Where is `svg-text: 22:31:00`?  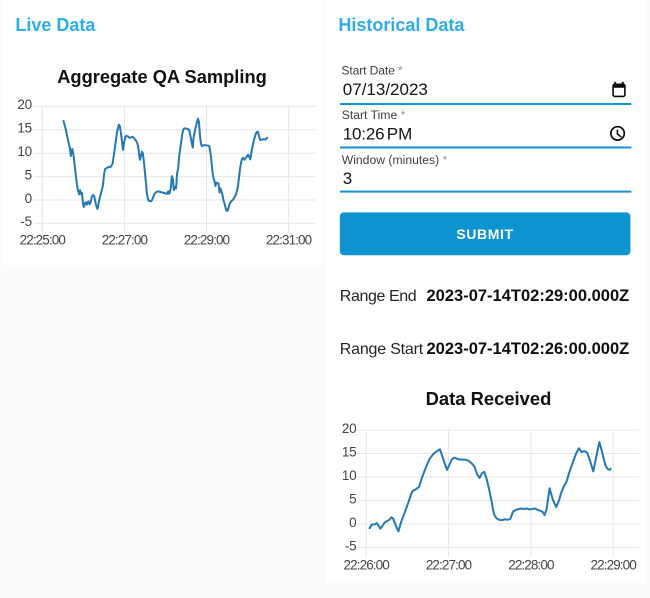
svg-text: 22:31:00 is located at coordinates (289, 239).